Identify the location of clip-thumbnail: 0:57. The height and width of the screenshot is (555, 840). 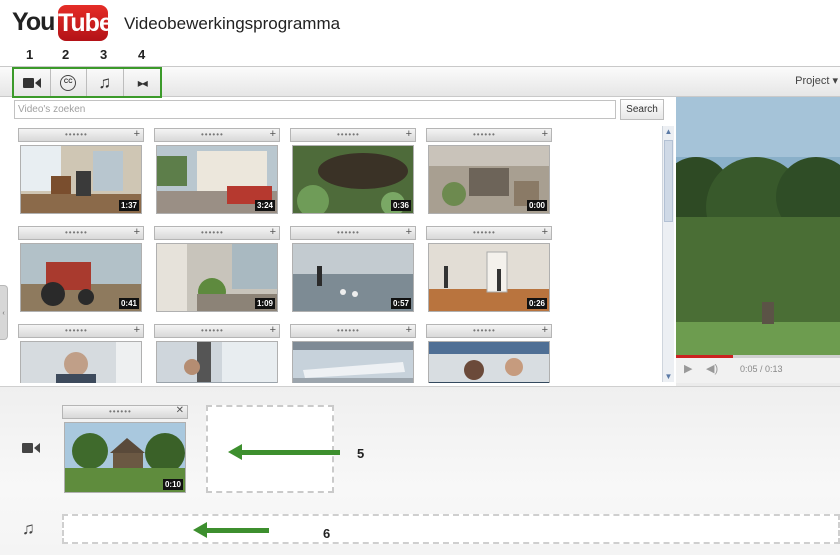
(353, 277).